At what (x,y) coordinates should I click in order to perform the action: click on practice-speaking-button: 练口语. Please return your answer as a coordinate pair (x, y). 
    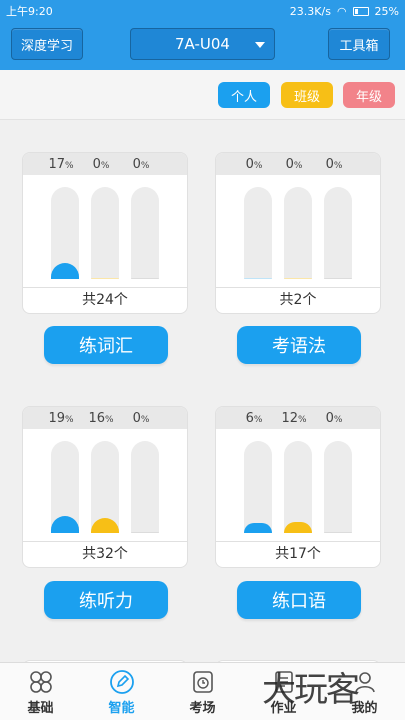
    Looking at the image, I should click on (299, 600).